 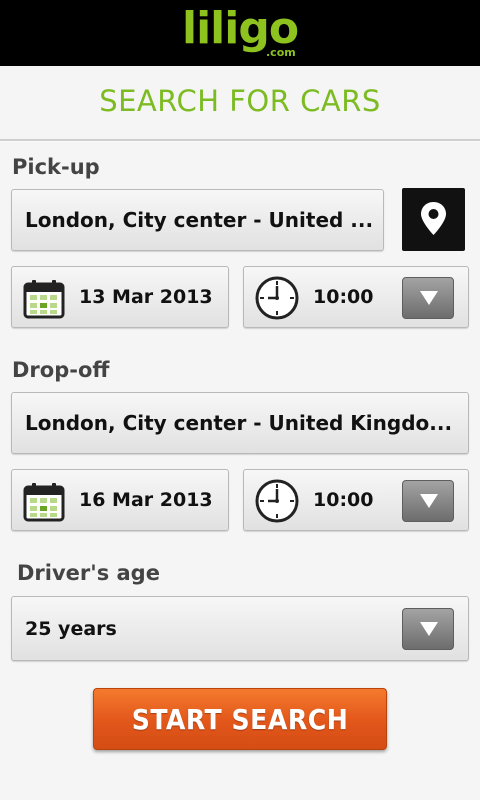 What do you see at coordinates (56, 167) in the screenshot?
I see `pickup-label: Pick-up` at bounding box center [56, 167].